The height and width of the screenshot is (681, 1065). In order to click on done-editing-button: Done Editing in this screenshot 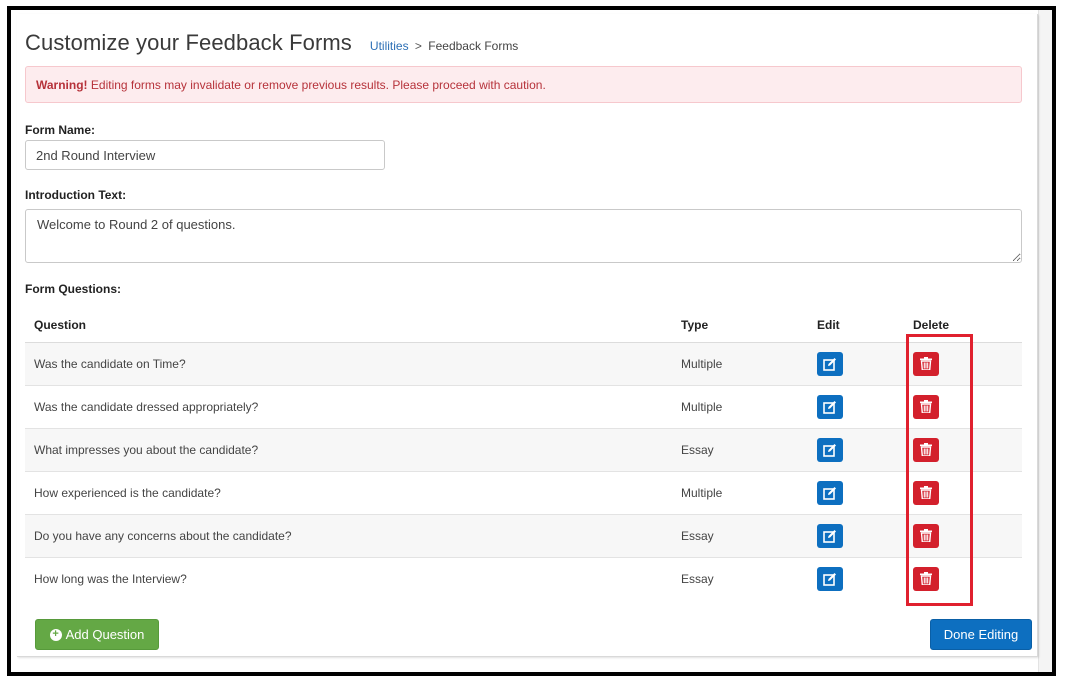, I will do `click(981, 634)`.